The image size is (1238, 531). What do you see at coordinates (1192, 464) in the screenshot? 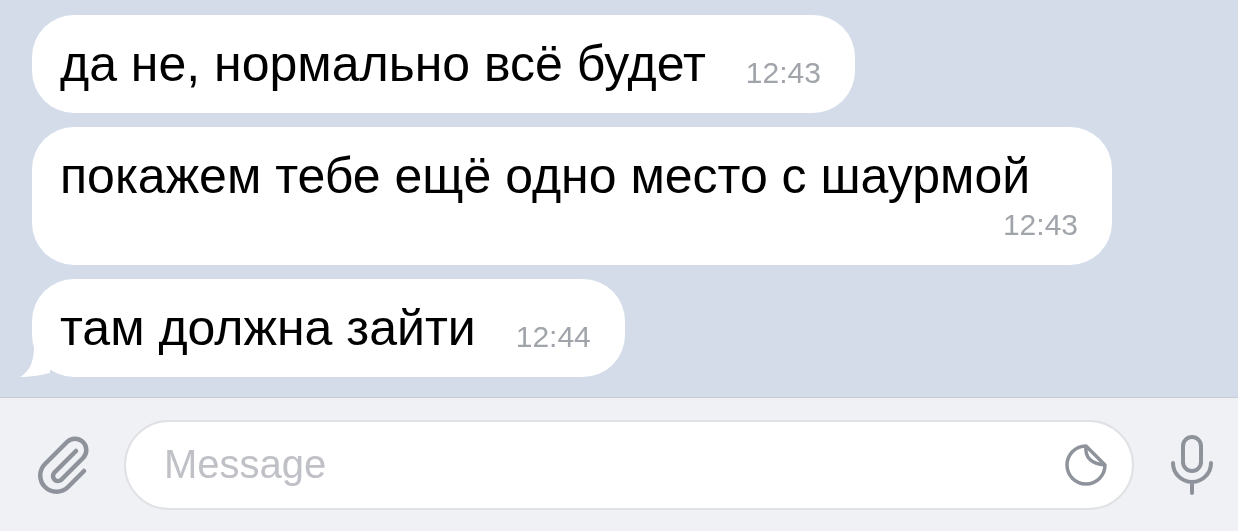
I see `microphone-icon` at bounding box center [1192, 464].